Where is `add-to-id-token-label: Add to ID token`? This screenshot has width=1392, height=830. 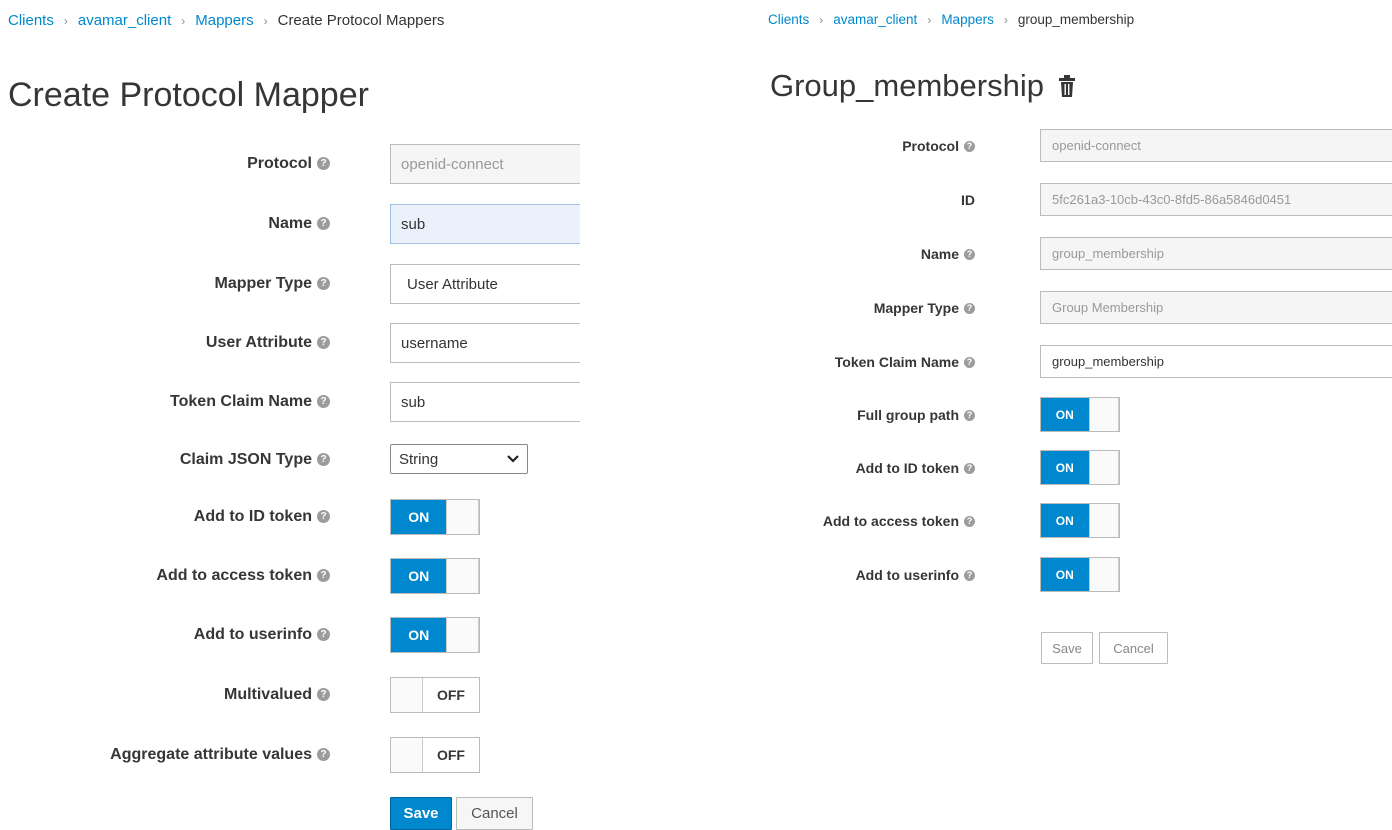
add-to-id-token-label: Add to ID token is located at coordinates (252, 516).